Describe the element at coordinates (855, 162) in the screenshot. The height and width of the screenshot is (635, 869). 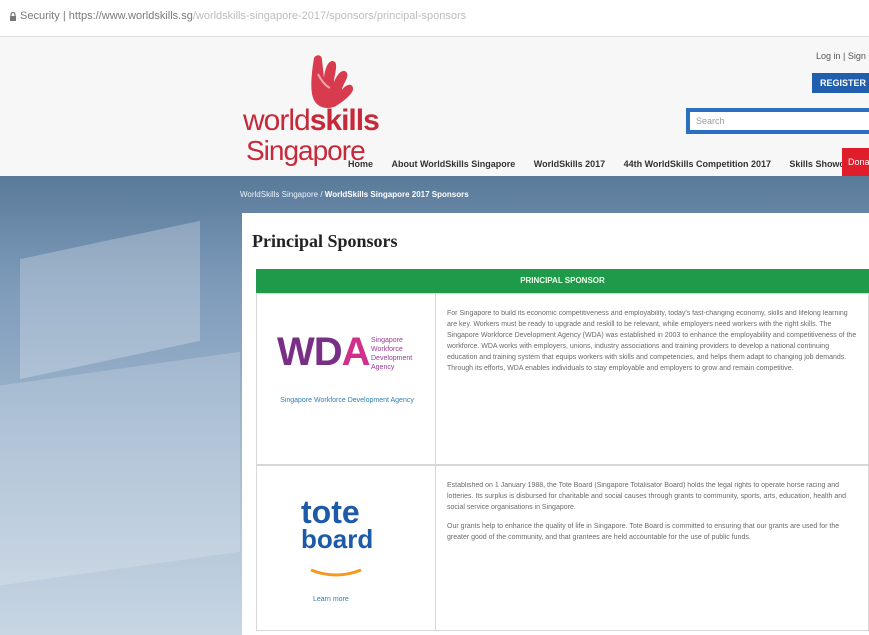
I see `nav-item-donate: Donate` at that location.